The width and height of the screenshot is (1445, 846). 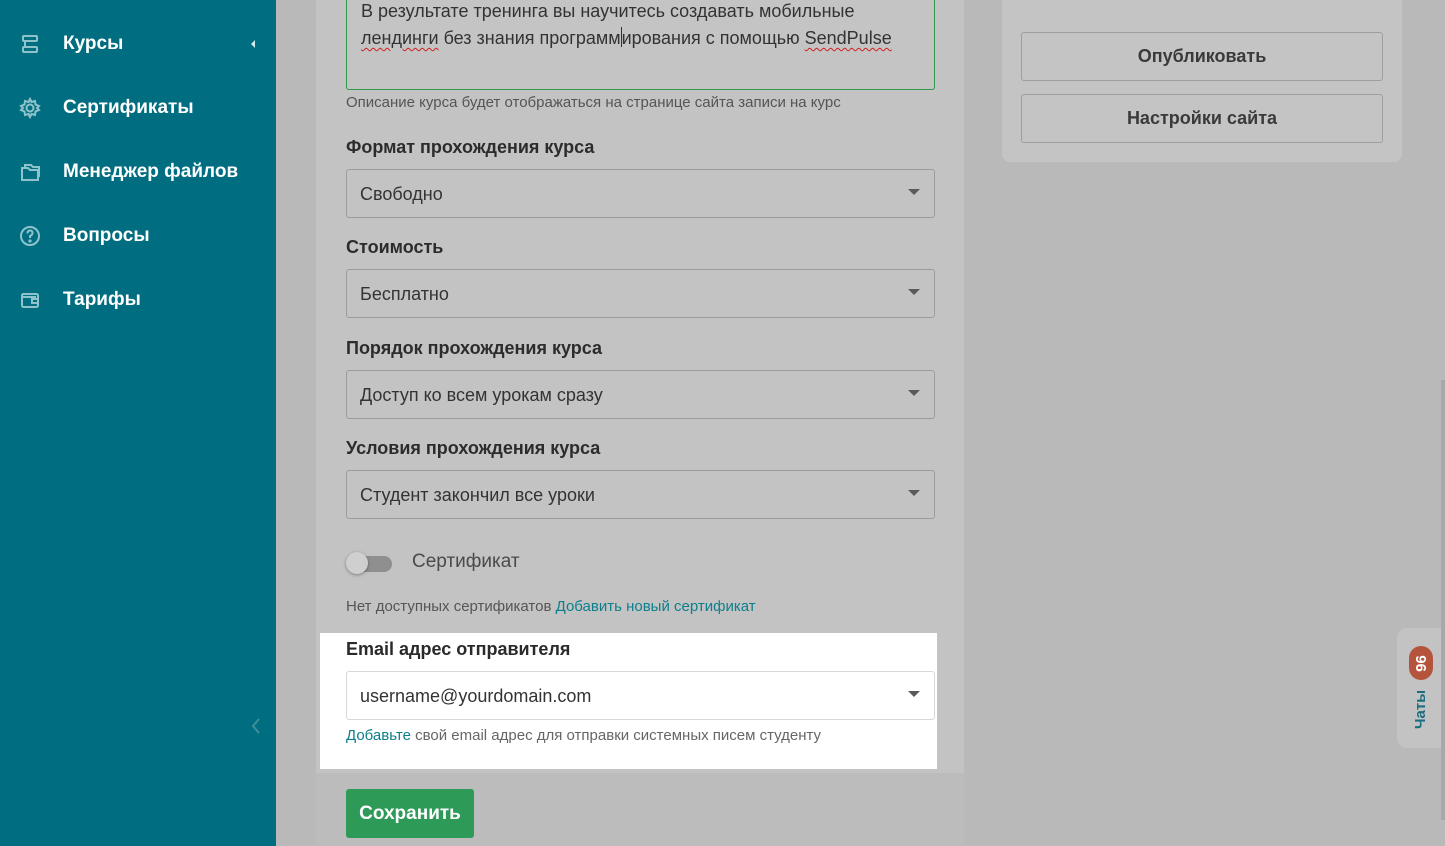 I want to click on sidebar-item-courses: Курсы, so click(x=138, y=44).